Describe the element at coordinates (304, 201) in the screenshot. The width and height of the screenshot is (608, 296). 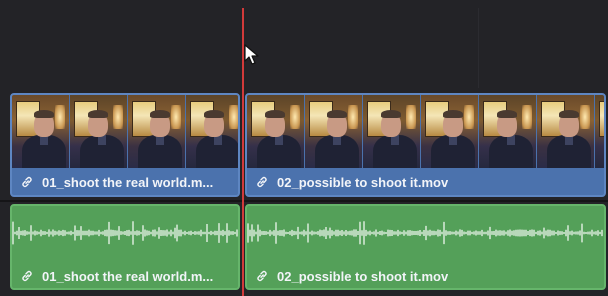
I see `track-separator` at that location.